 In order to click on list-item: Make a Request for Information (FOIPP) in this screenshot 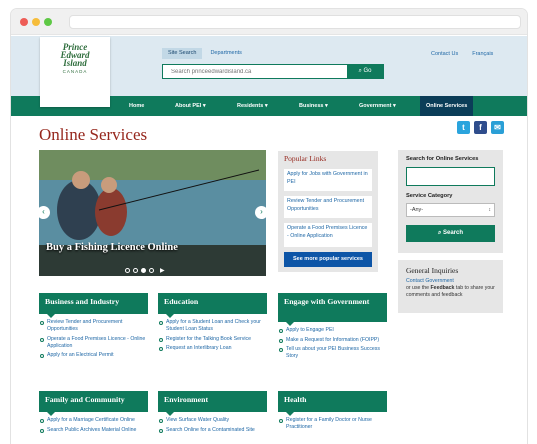, I will do `click(332, 340)`.